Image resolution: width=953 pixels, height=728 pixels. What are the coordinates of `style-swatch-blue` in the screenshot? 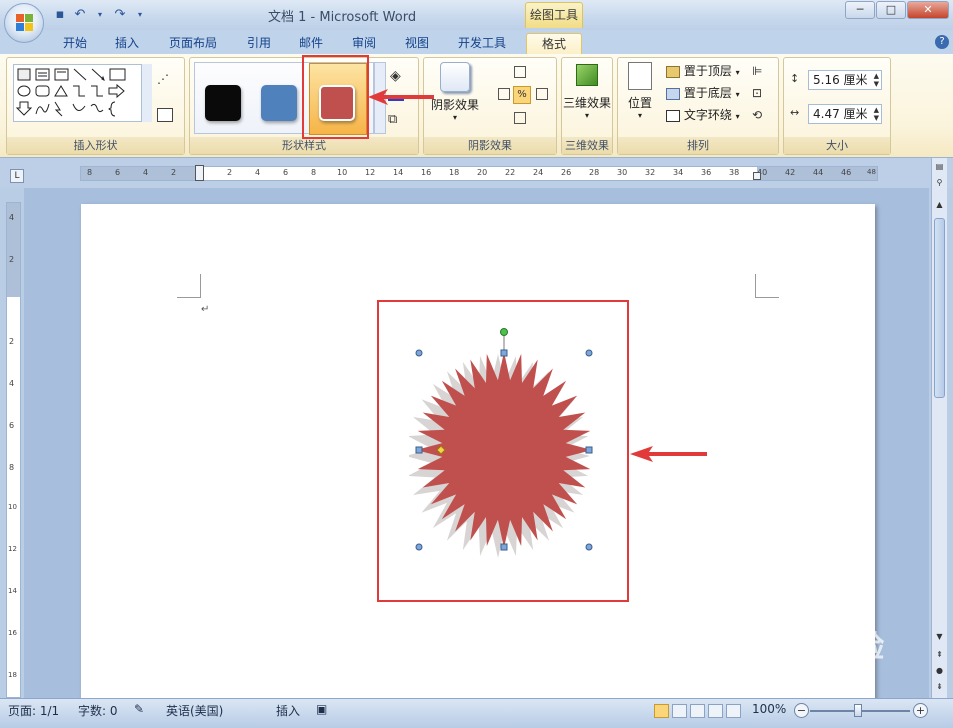 It's located at (279, 103).